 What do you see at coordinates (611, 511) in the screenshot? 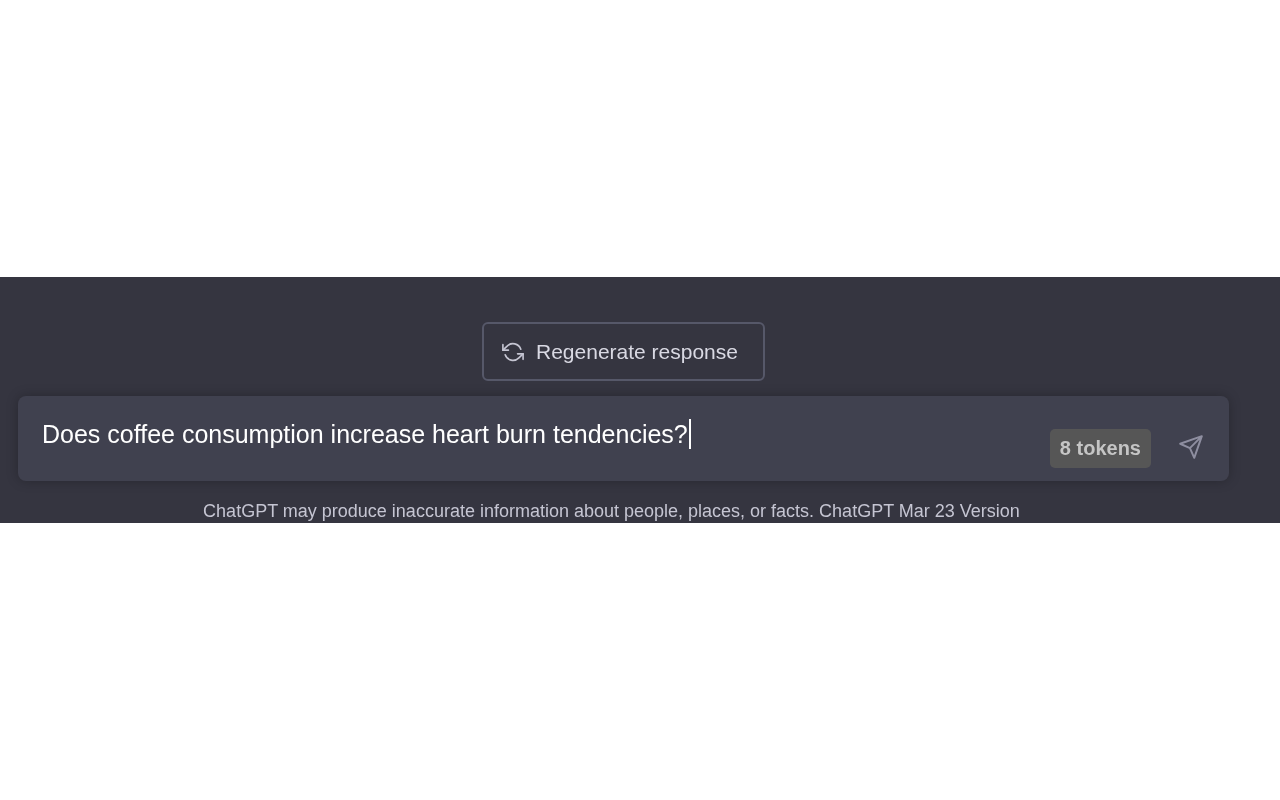
I see `disclaimer-text: ChatGPT may produce inaccurate information about people, places, or facts. ChatGPT Mar 23 Version` at bounding box center [611, 511].